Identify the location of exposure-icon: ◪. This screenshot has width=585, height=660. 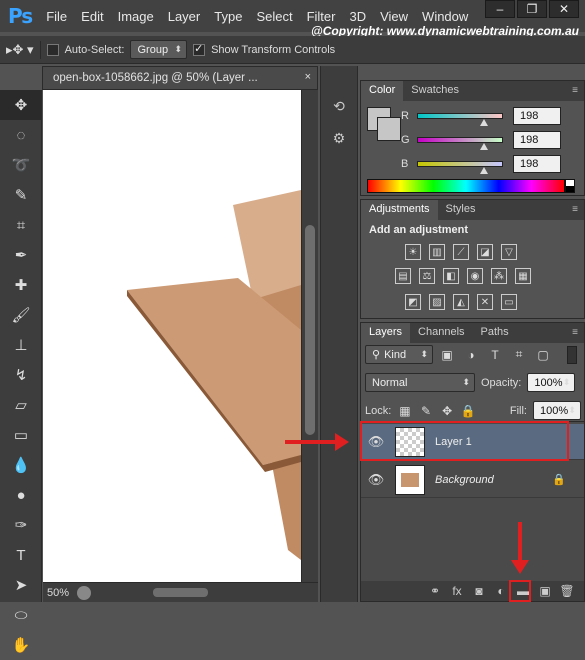
(485, 252).